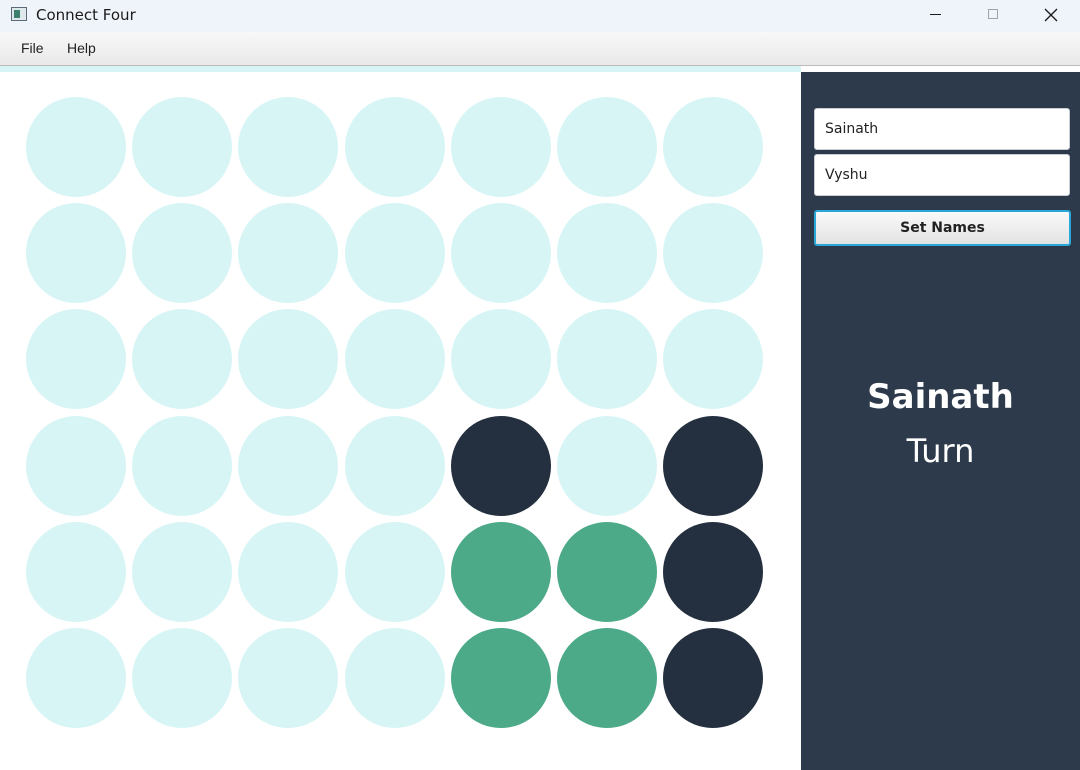 The height and width of the screenshot is (770, 1080). What do you see at coordinates (32, 48) in the screenshot?
I see `menu-file: File` at bounding box center [32, 48].